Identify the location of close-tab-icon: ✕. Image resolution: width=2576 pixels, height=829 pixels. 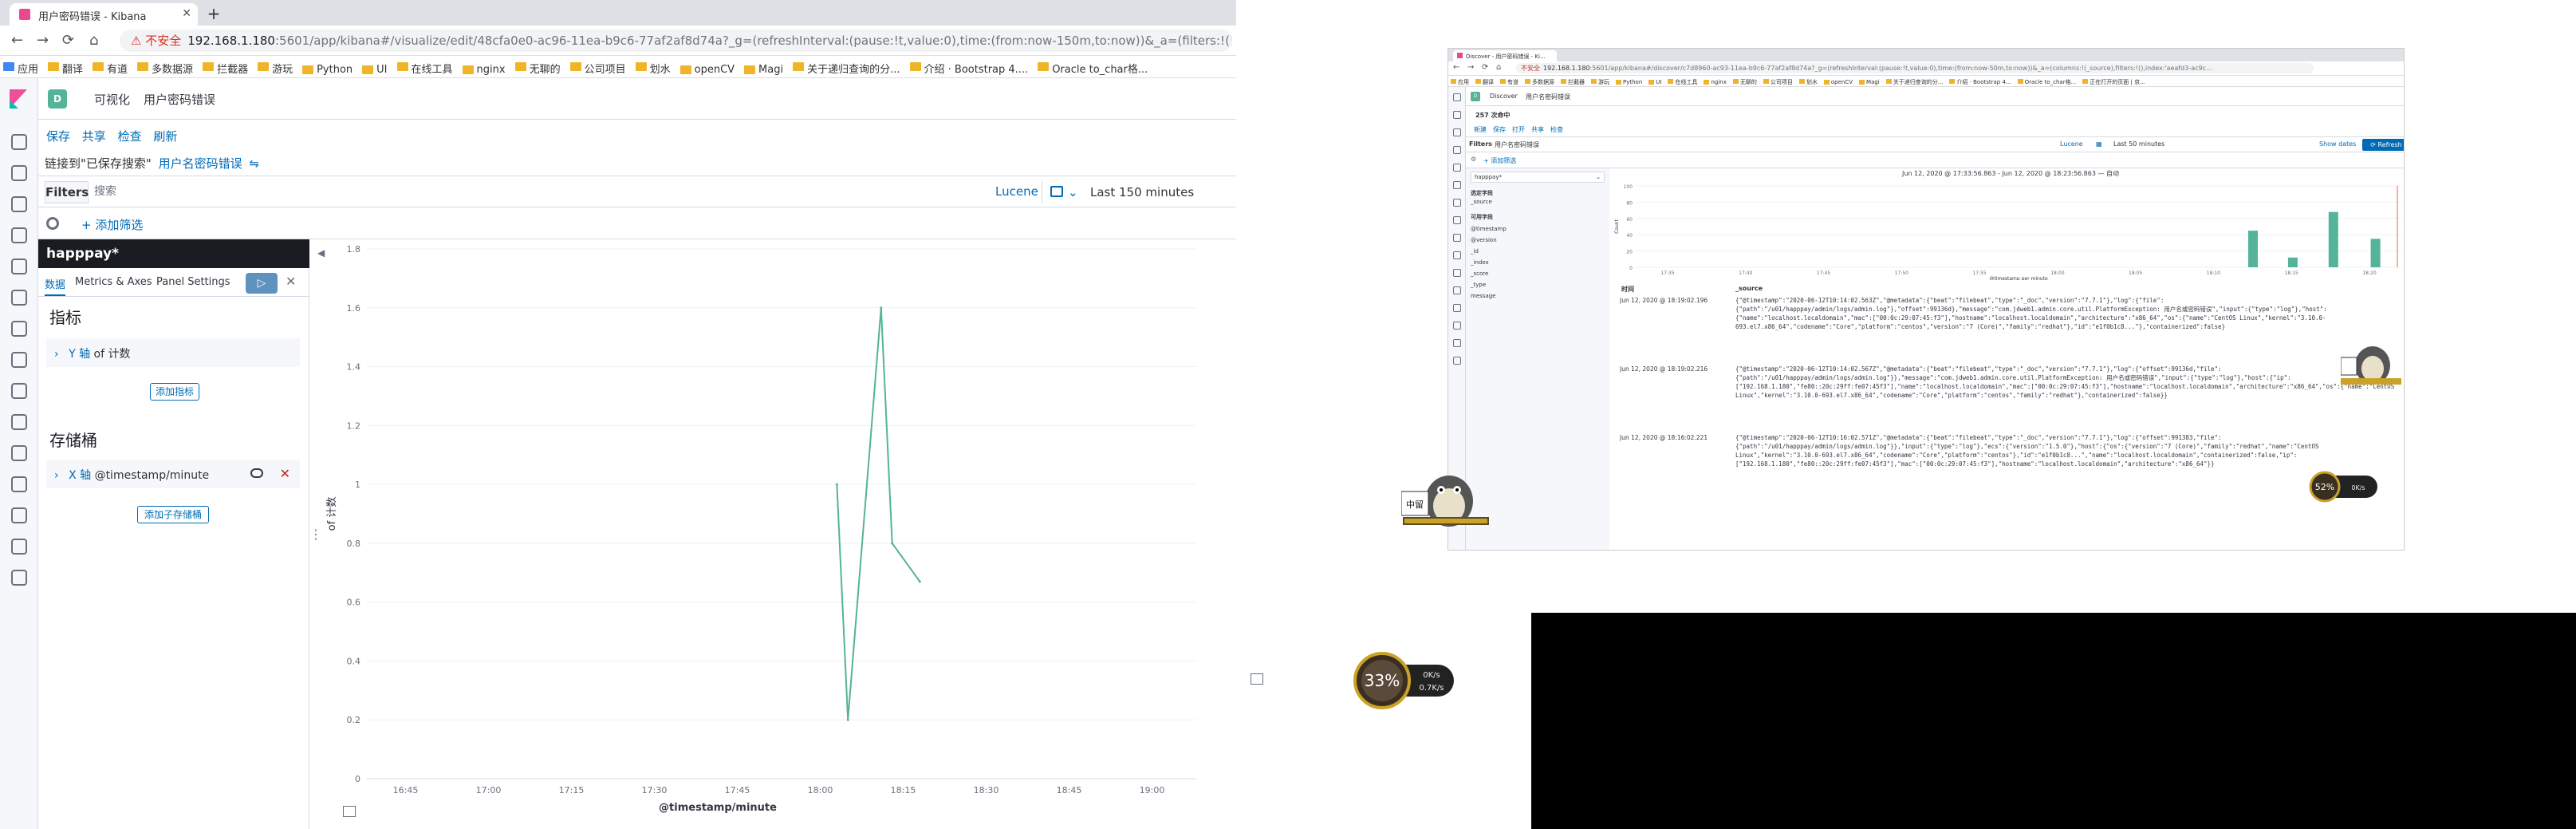
(186, 13).